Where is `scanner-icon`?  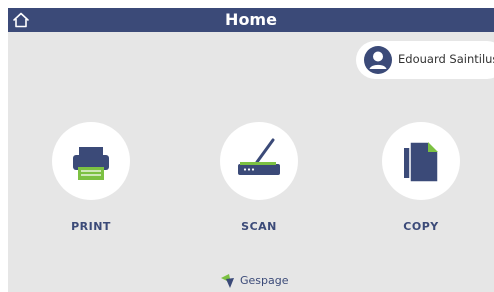 scanner-icon is located at coordinates (259, 156).